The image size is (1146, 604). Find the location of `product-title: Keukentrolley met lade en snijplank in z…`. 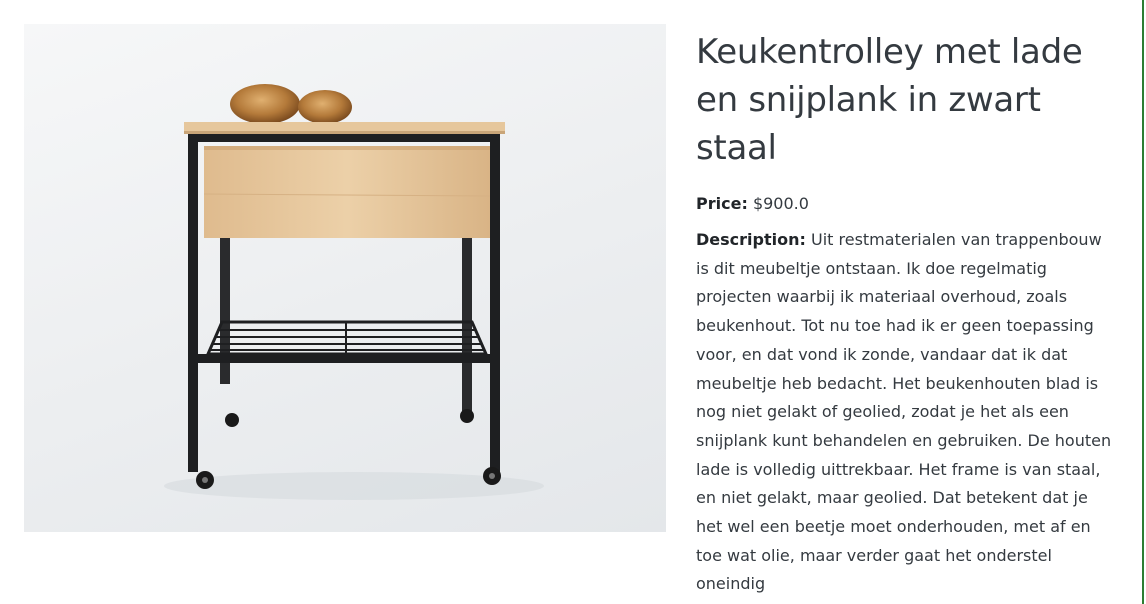

product-title: Keukentrolley met lade en snijplank in z… is located at coordinates (889, 100).